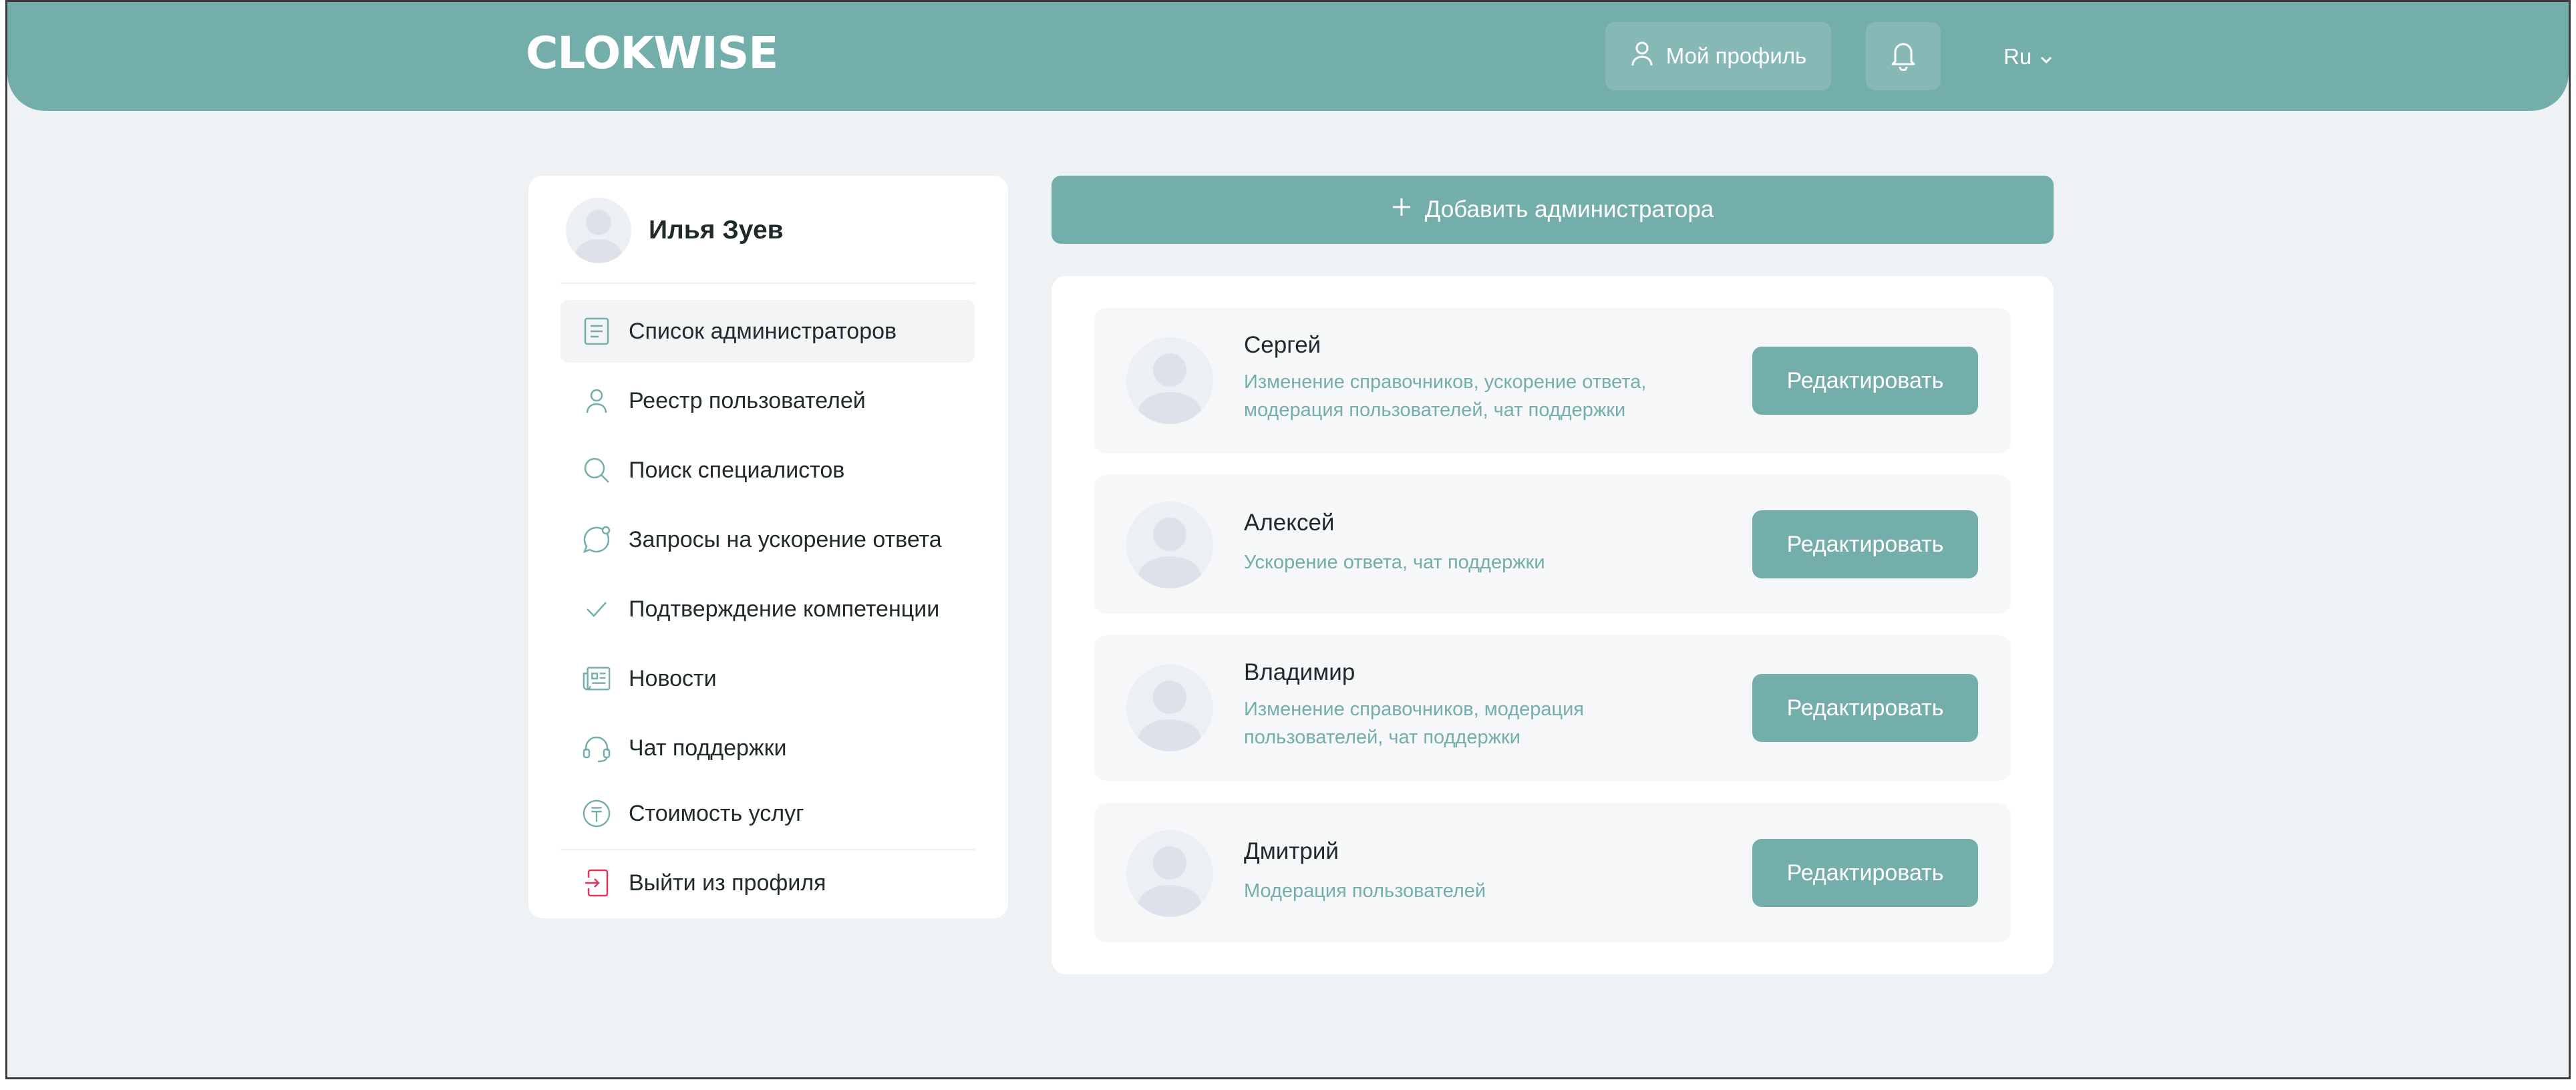 The height and width of the screenshot is (1090, 2576). I want to click on tenge-icon, so click(596, 813).